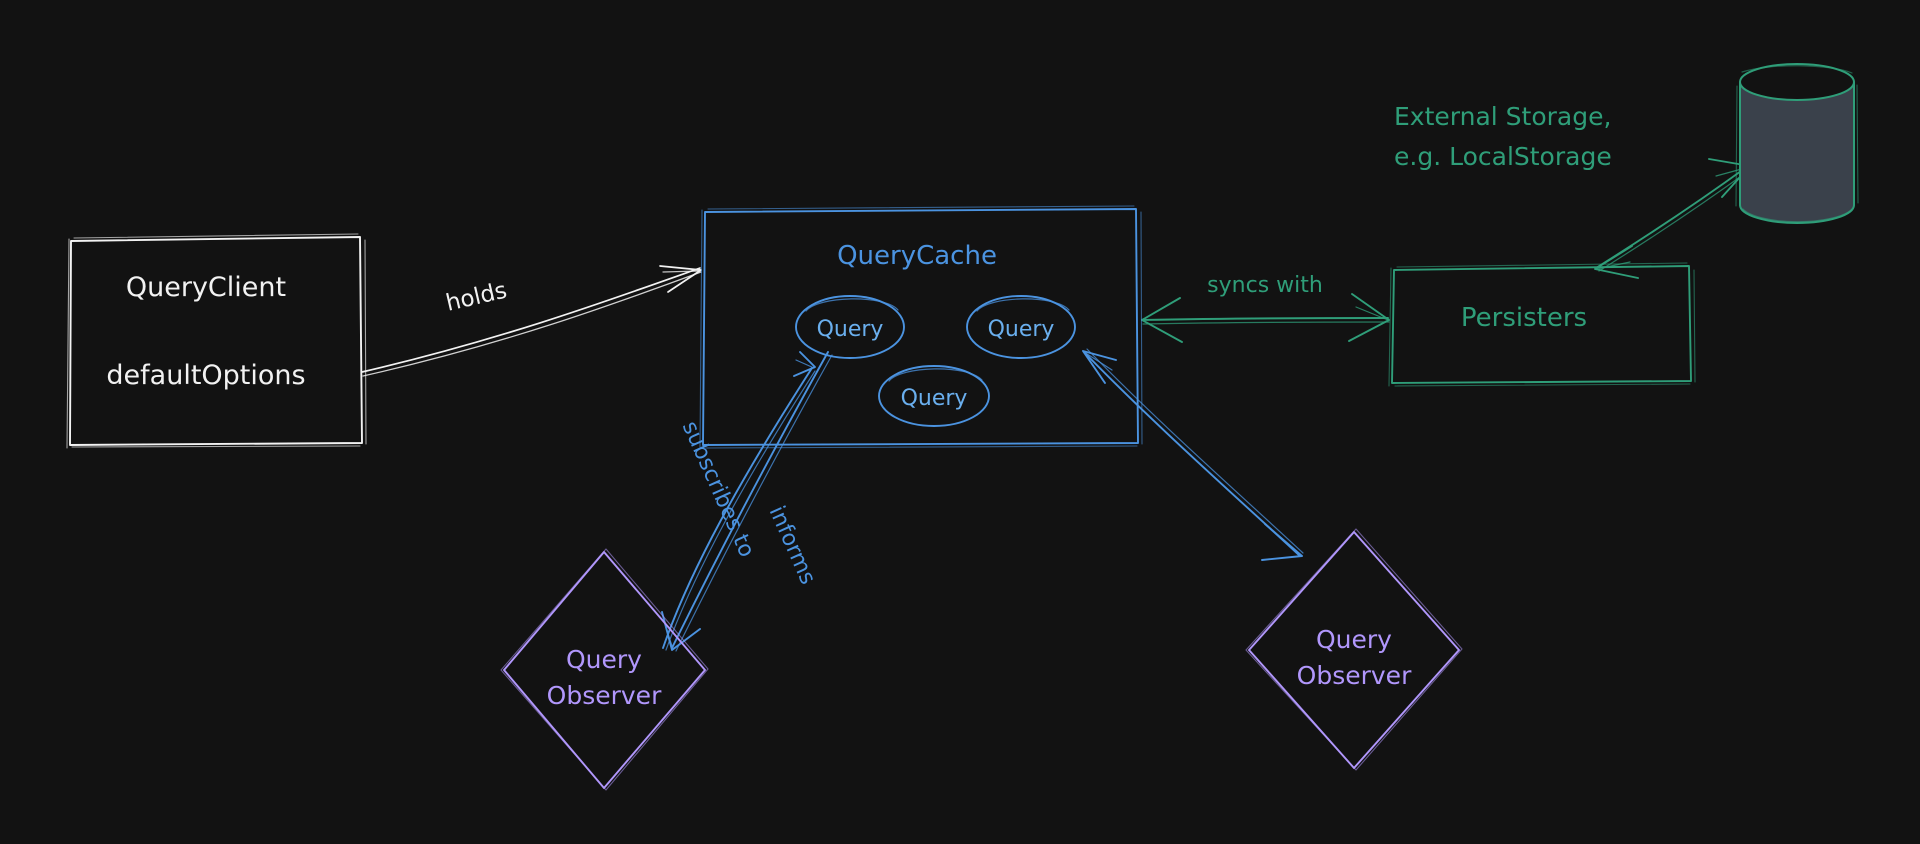  What do you see at coordinates (206, 287) in the screenshot?
I see `query-client-title: QueryClient` at bounding box center [206, 287].